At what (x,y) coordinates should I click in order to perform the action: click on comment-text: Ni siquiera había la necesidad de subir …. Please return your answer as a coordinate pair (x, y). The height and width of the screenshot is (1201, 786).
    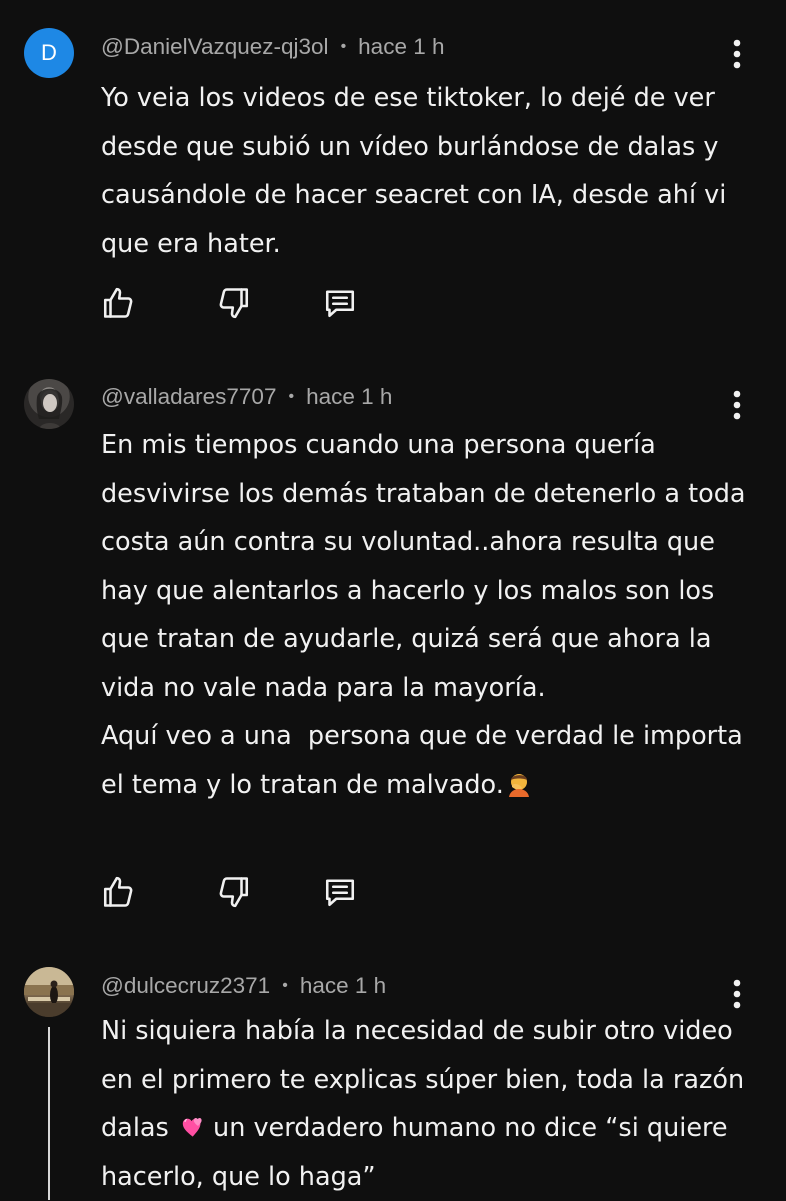
    Looking at the image, I should click on (426, 1104).